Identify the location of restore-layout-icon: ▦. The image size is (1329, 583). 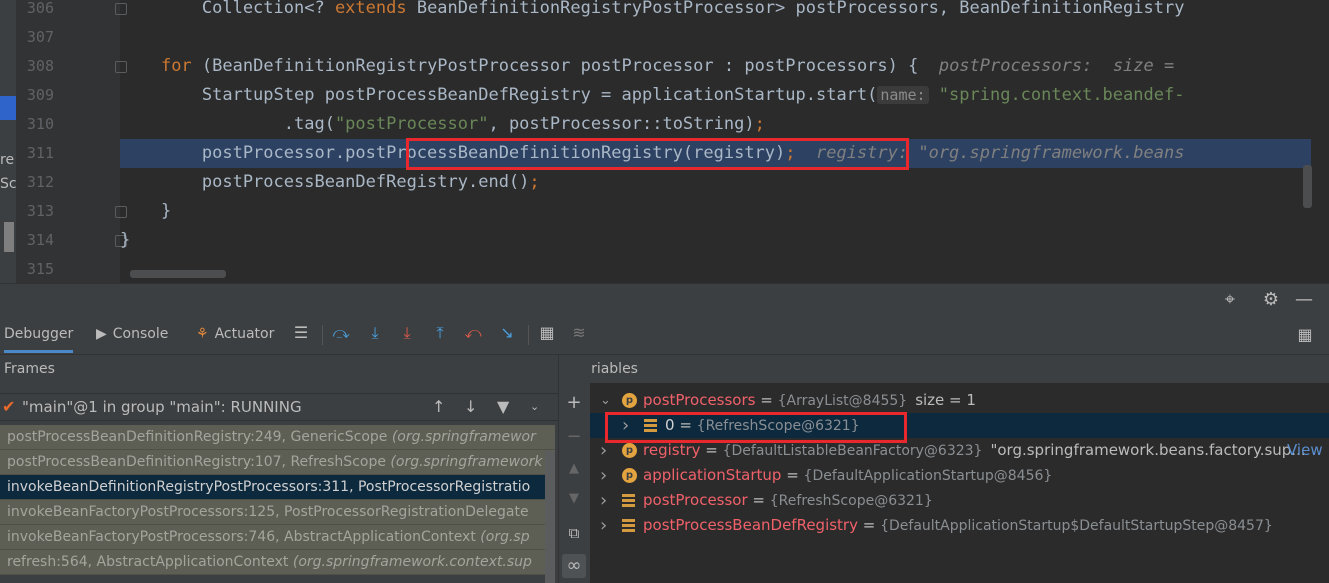
(1305, 335).